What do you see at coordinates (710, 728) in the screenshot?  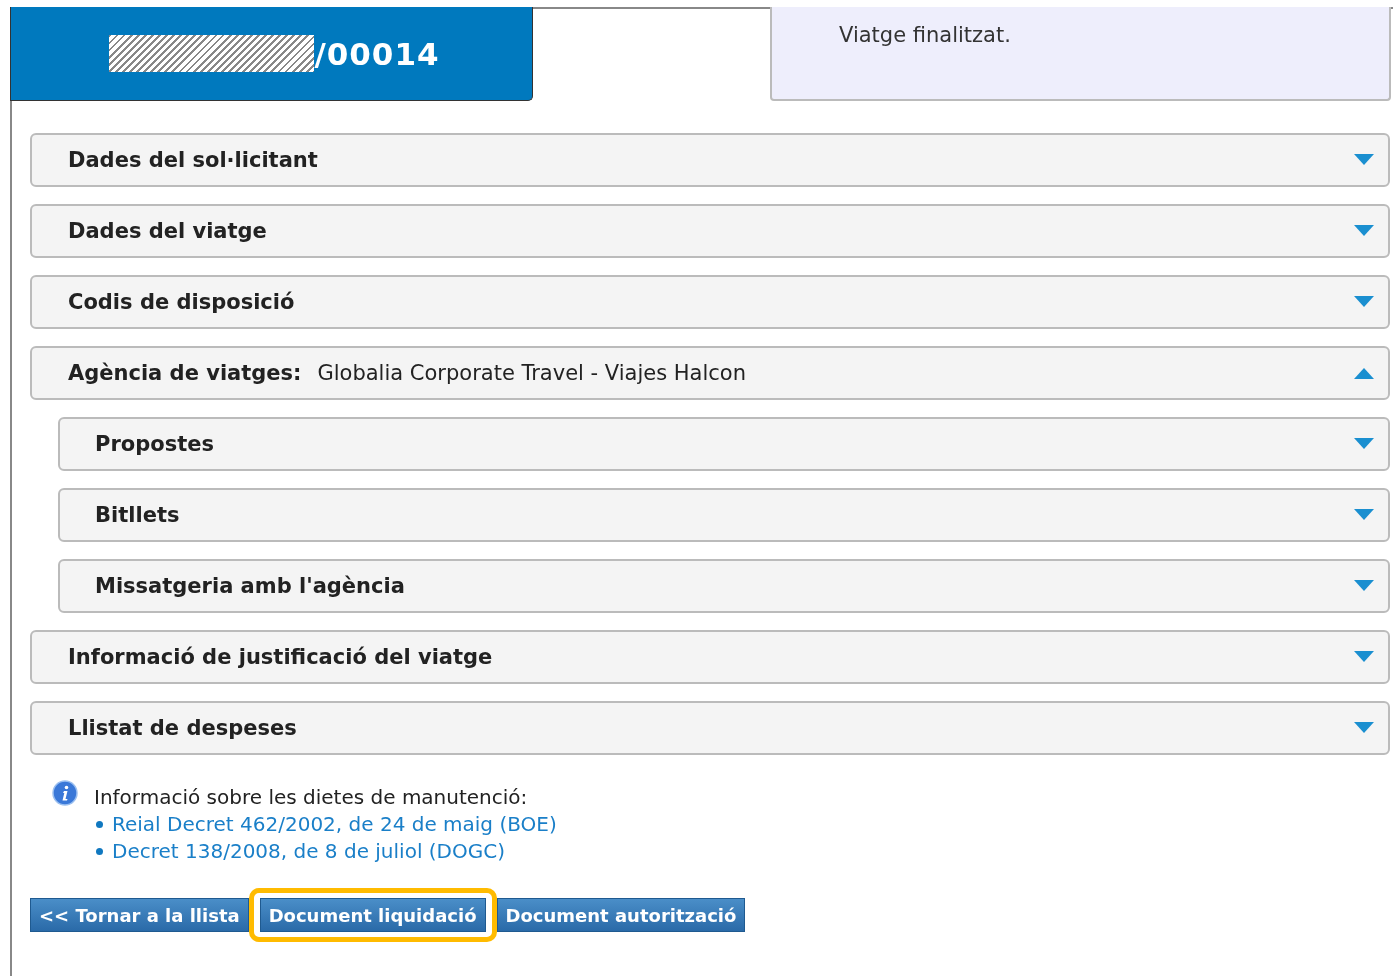 I see `section-header: Llistat de despeses` at bounding box center [710, 728].